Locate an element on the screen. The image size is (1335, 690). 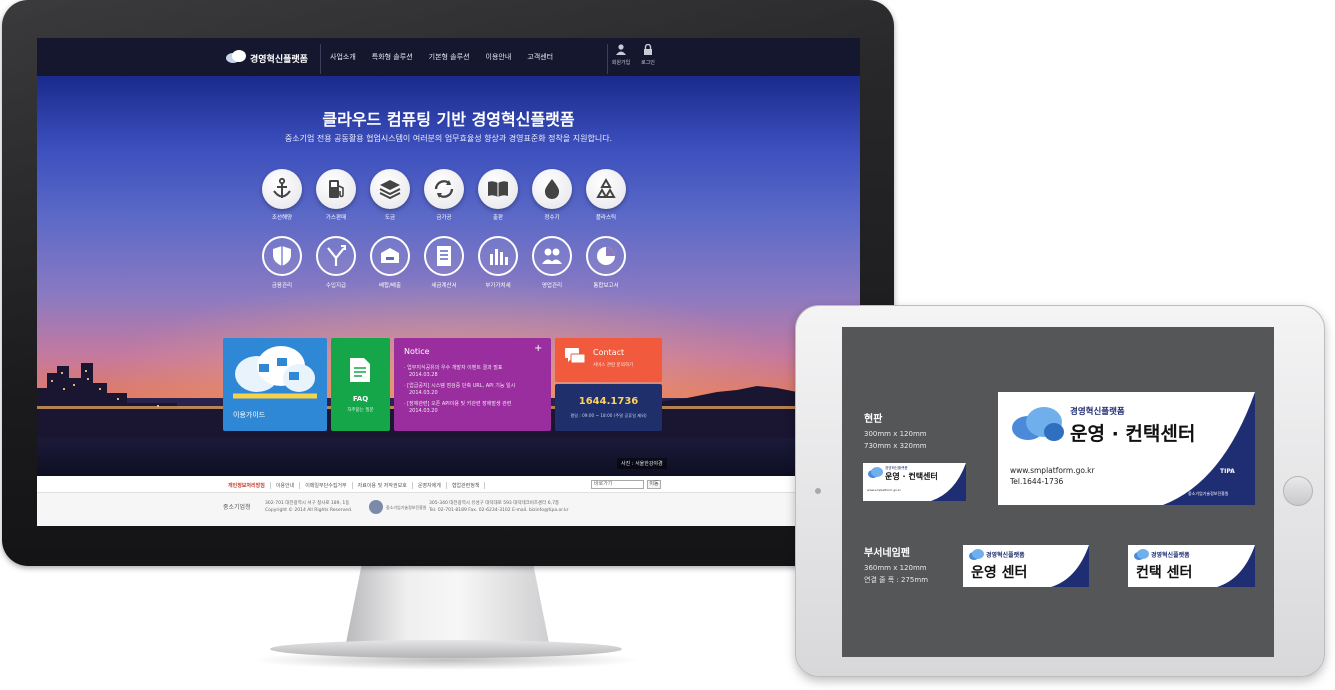
solution-shipping-button is located at coordinates (390, 256).